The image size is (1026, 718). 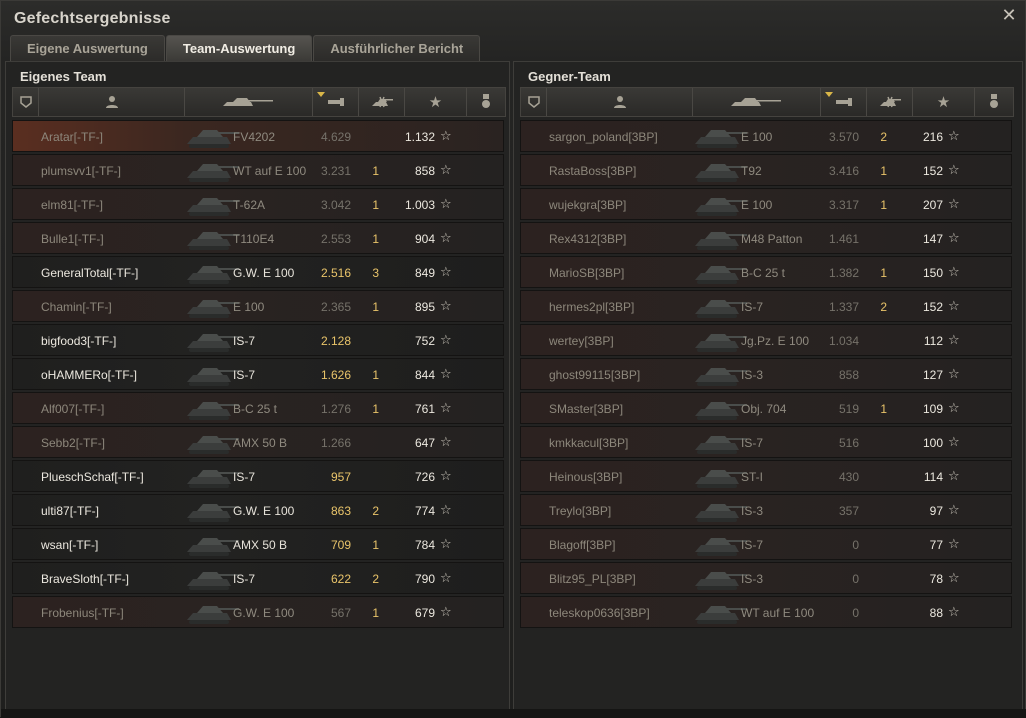 I want to click on tank-name: AMX 50 B, so click(x=260, y=545).